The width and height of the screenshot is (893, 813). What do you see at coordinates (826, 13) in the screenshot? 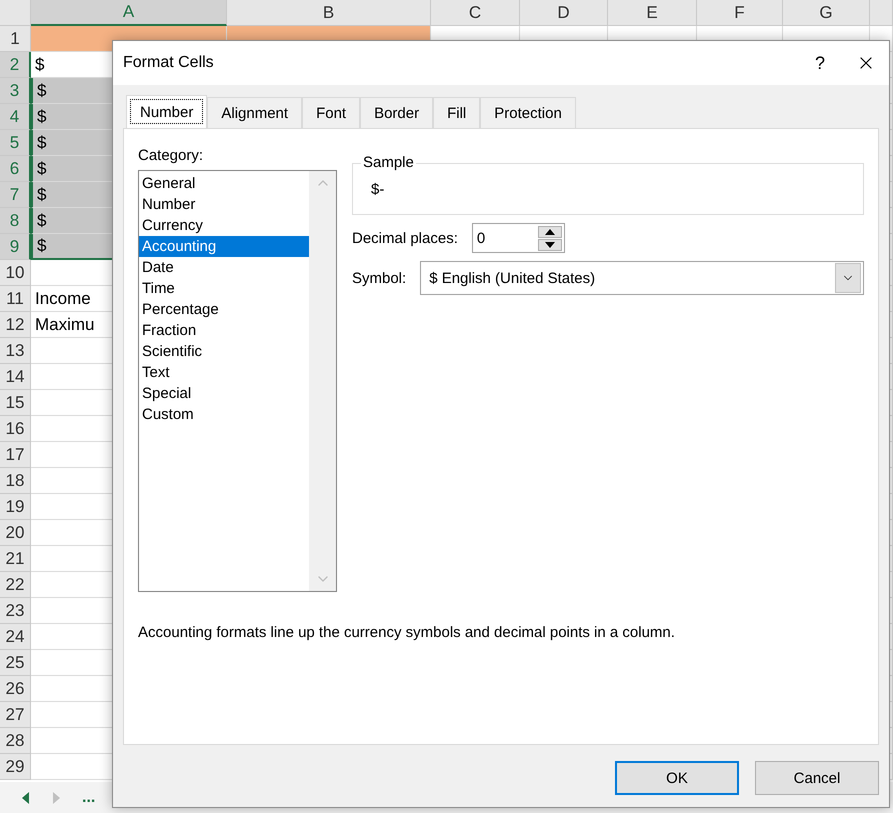
I see `column-header: G` at bounding box center [826, 13].